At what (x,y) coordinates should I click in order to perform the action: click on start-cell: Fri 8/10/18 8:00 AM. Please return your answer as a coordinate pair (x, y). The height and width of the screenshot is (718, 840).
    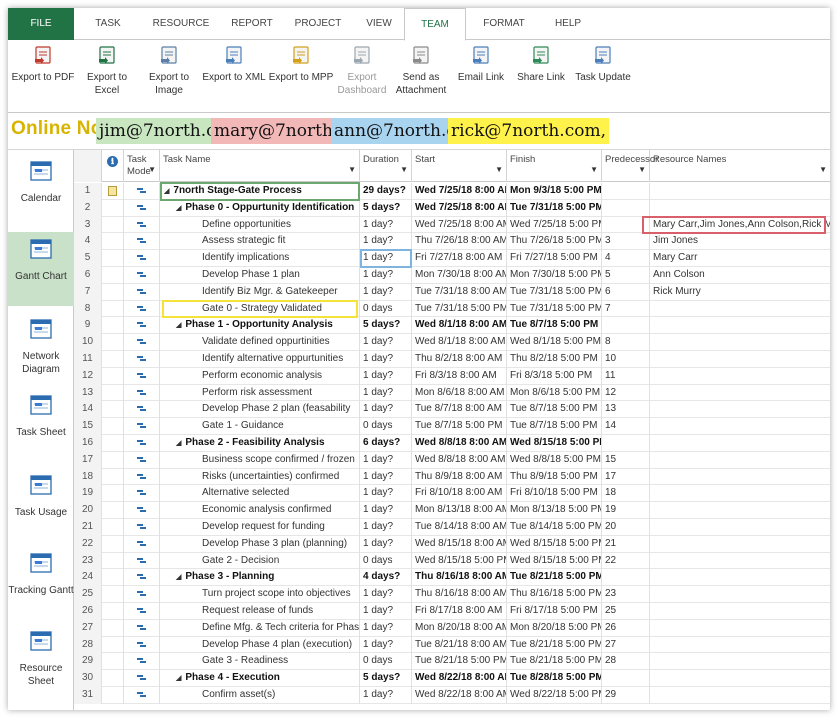
    Looking at the image, I should click on (459, 494).